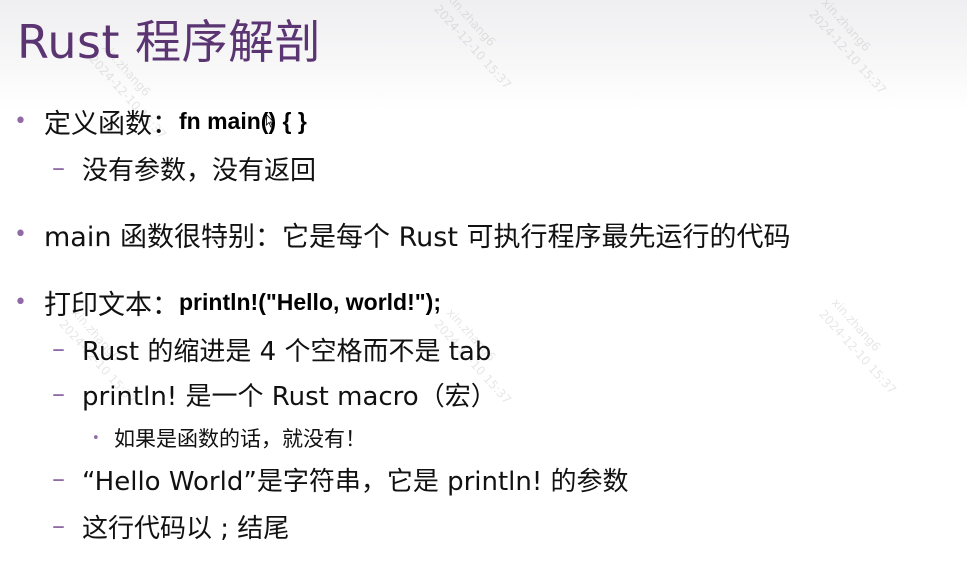  What do you see at coordinates (169, 42) in the screenshot?
I see `slide-title: Rust 程序解剖` at bounding box center [169, 42].